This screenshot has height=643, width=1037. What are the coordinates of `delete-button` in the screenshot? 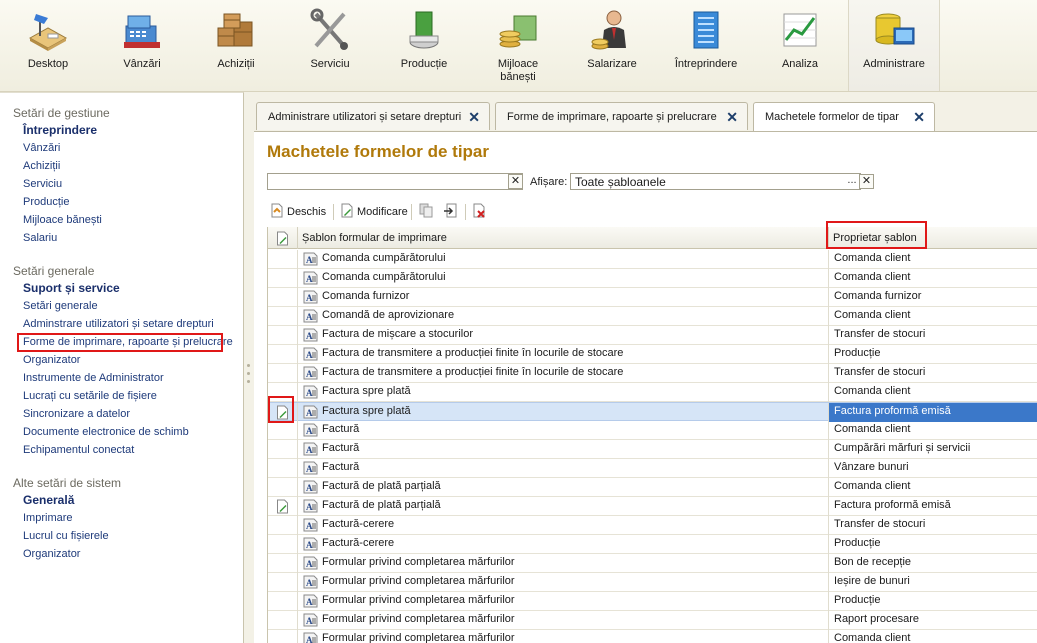 It's located at (480, 212).